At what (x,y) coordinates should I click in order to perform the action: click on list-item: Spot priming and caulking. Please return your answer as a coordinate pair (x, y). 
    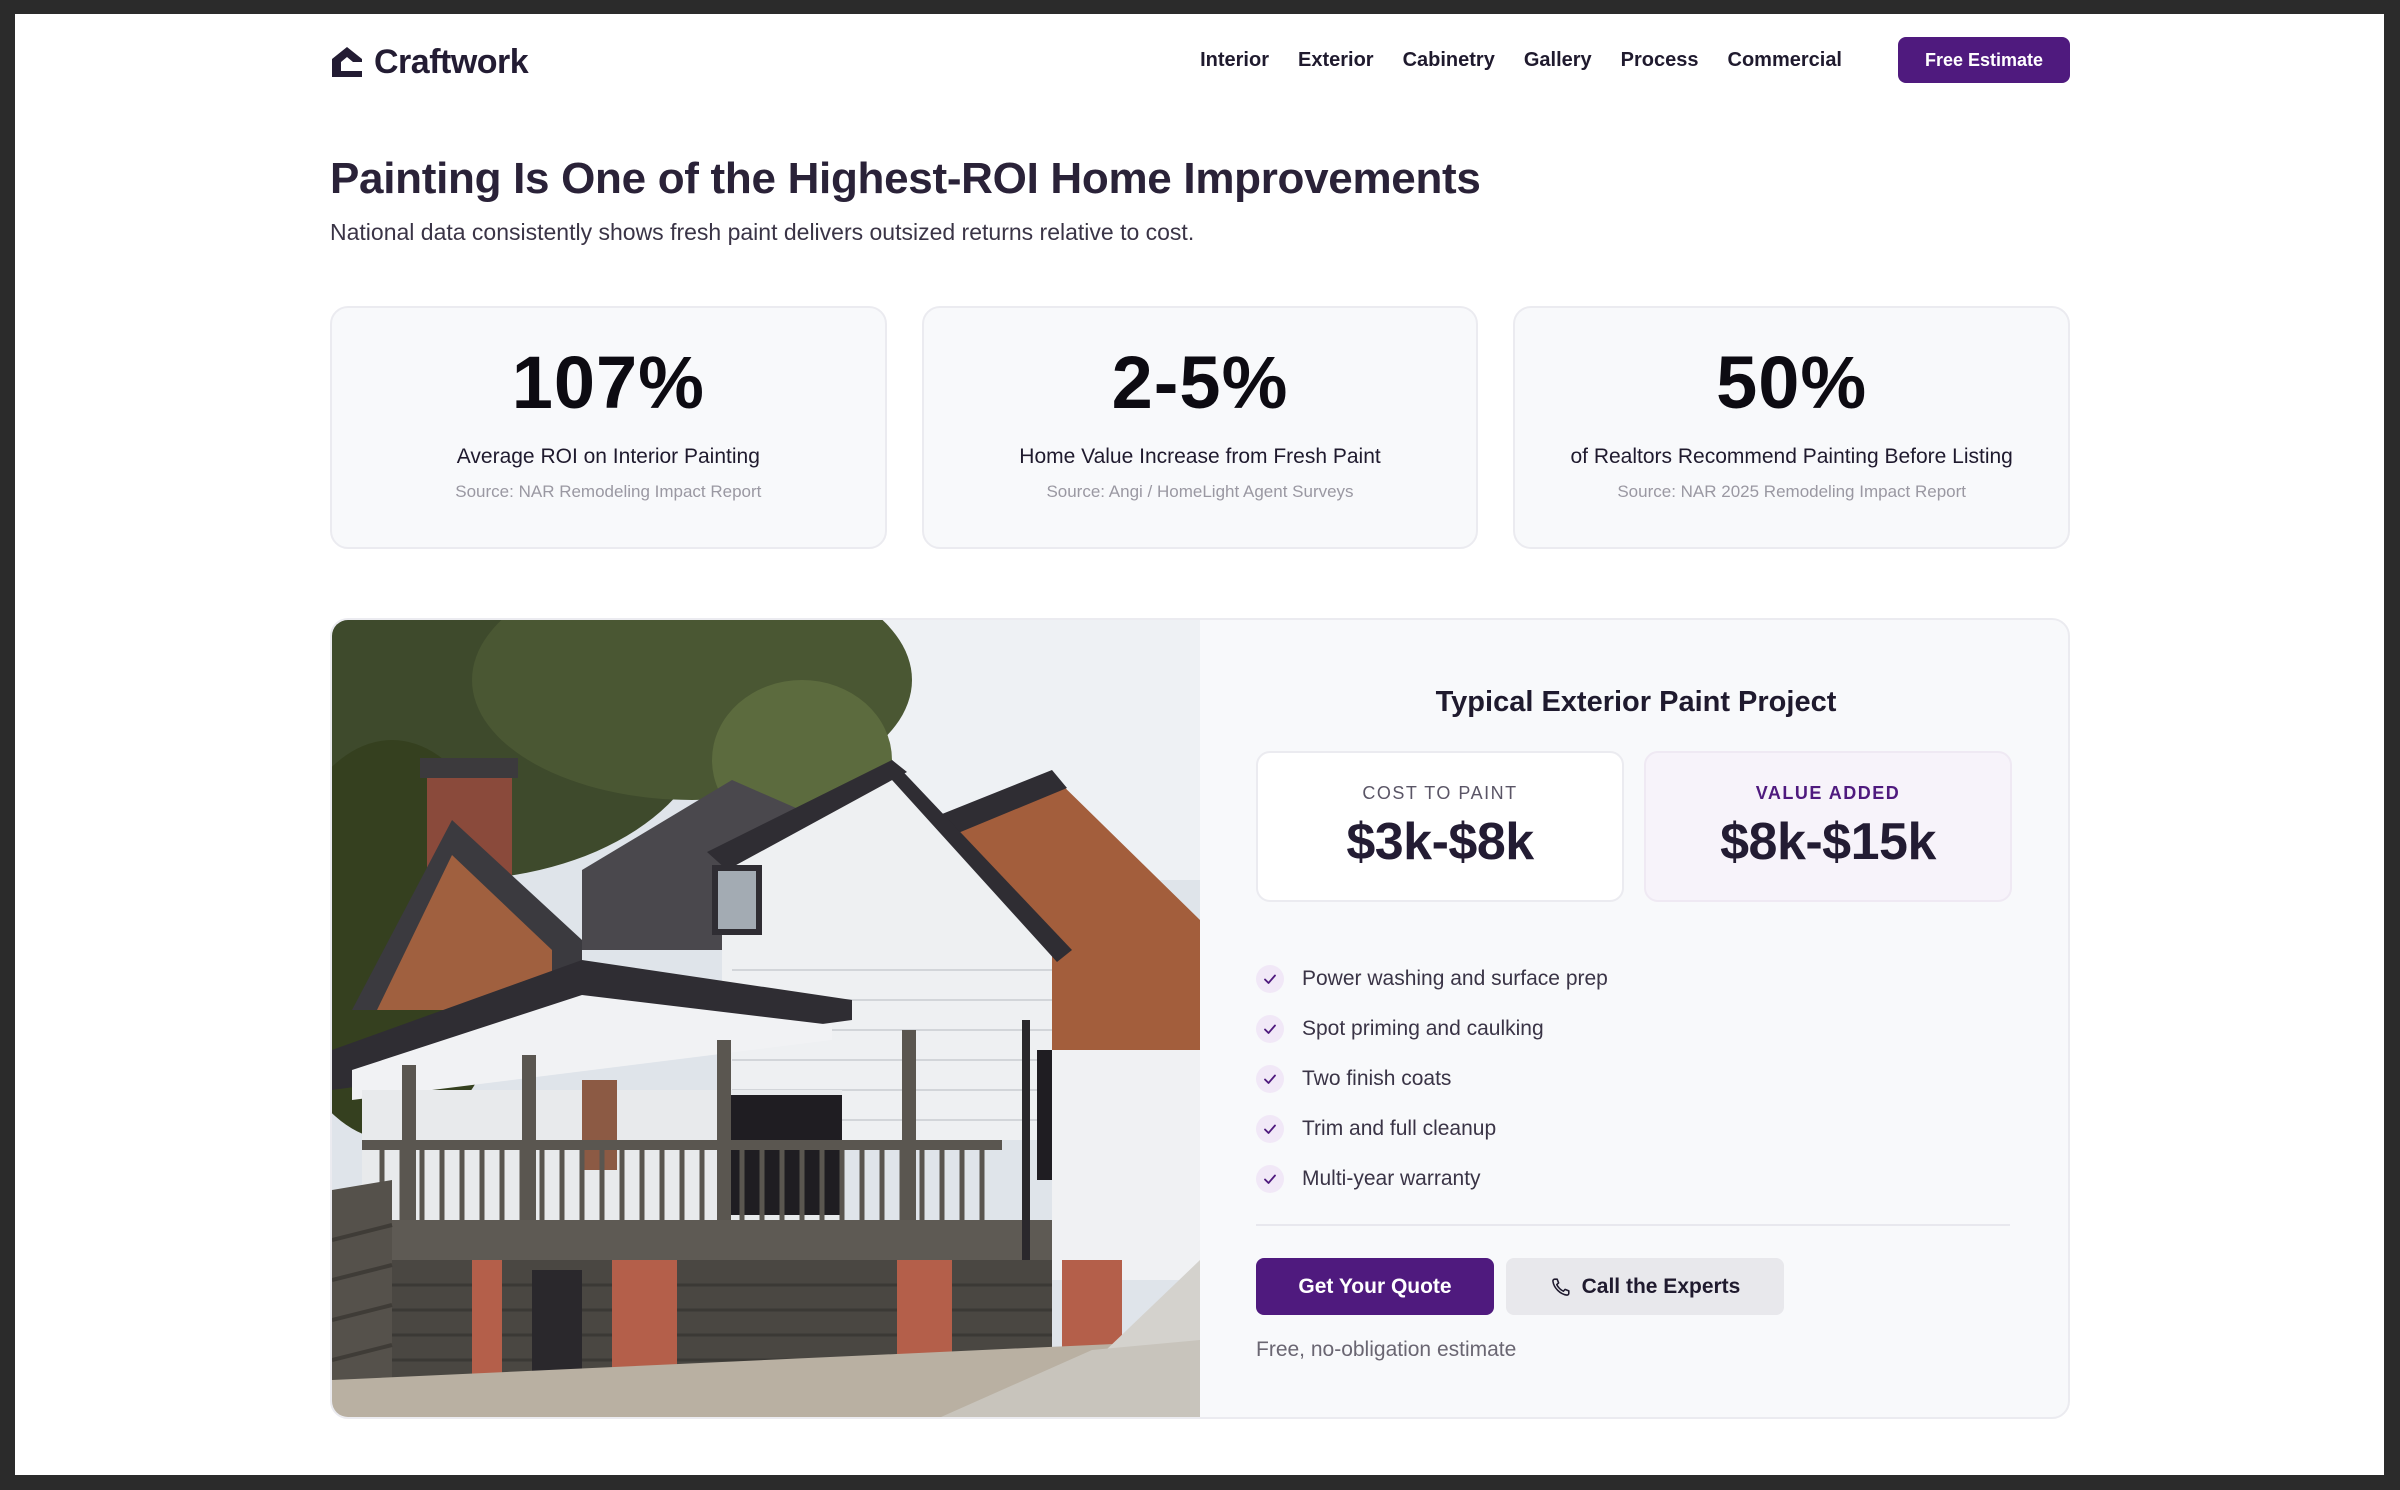
    Looking at the image, I should click on (1432, 1029).